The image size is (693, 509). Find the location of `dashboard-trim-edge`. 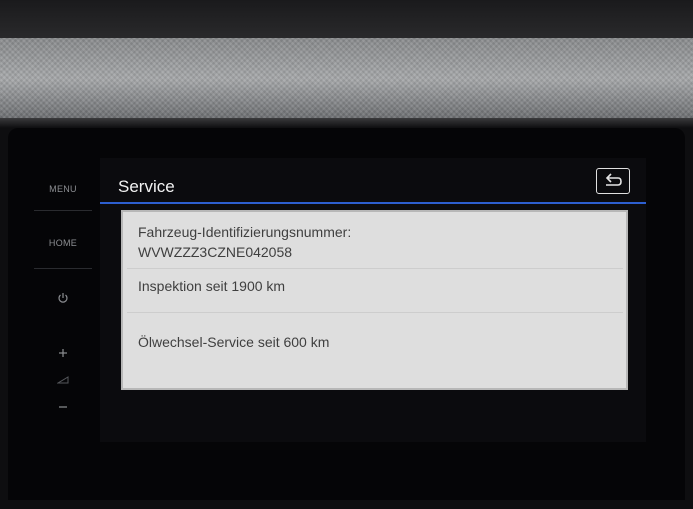

dashboard-trim-edge is located at coordinates (346, 123).